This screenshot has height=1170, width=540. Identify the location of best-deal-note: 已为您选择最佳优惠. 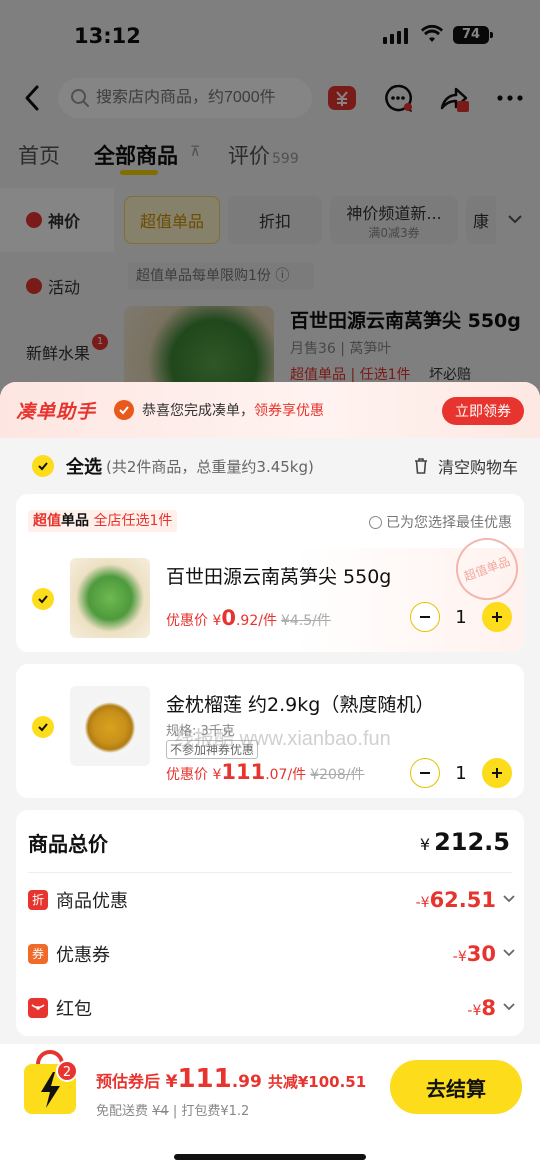
(440, 522).